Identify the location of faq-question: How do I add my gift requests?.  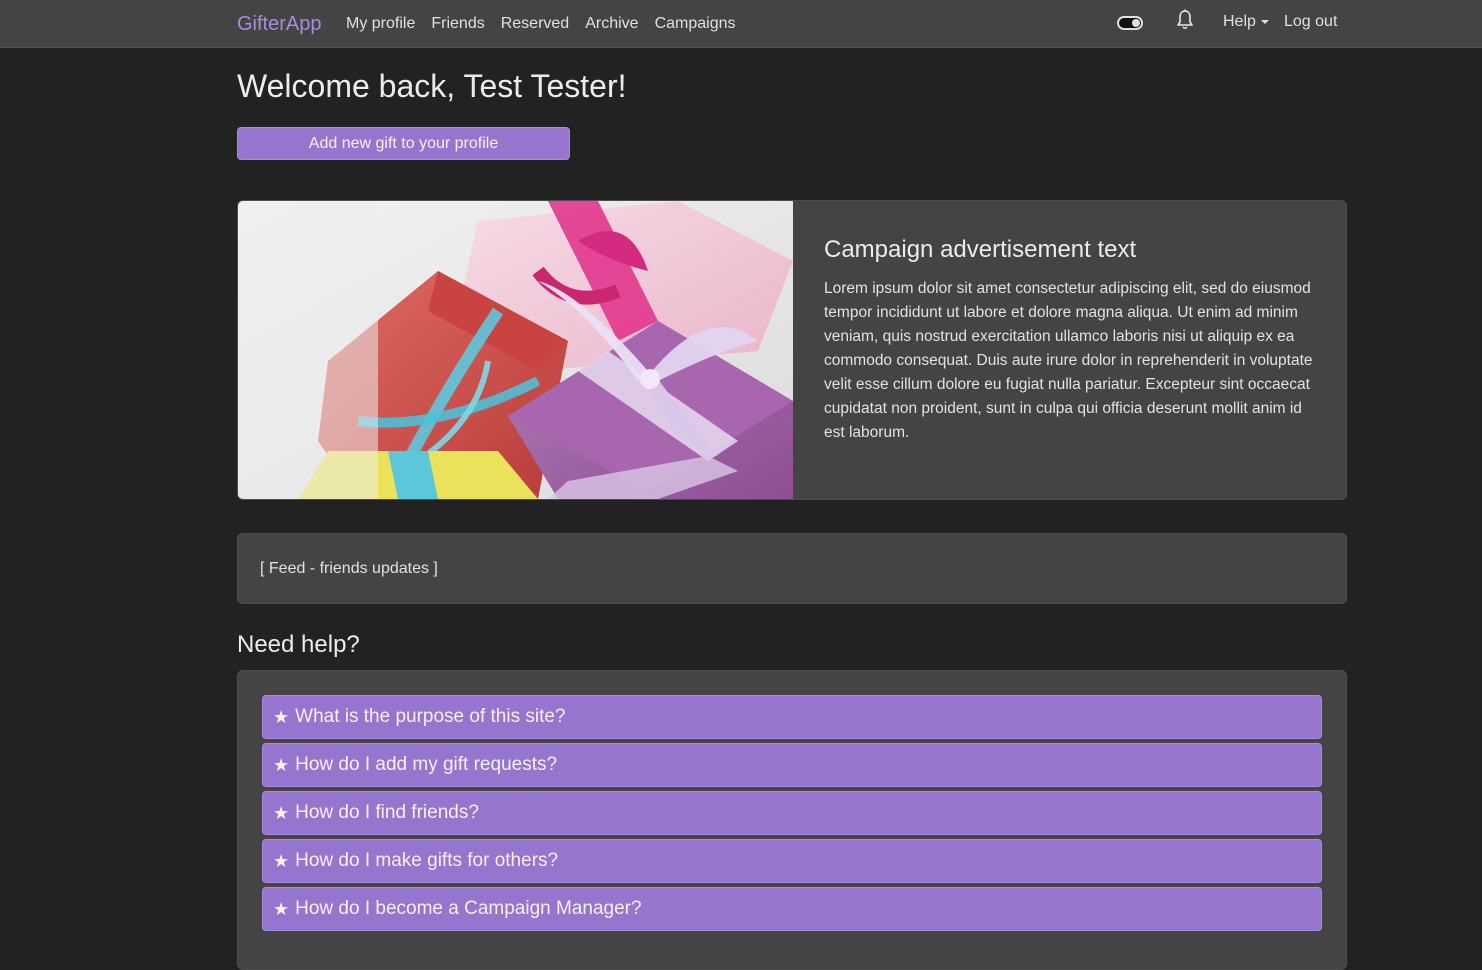
(426, 764).